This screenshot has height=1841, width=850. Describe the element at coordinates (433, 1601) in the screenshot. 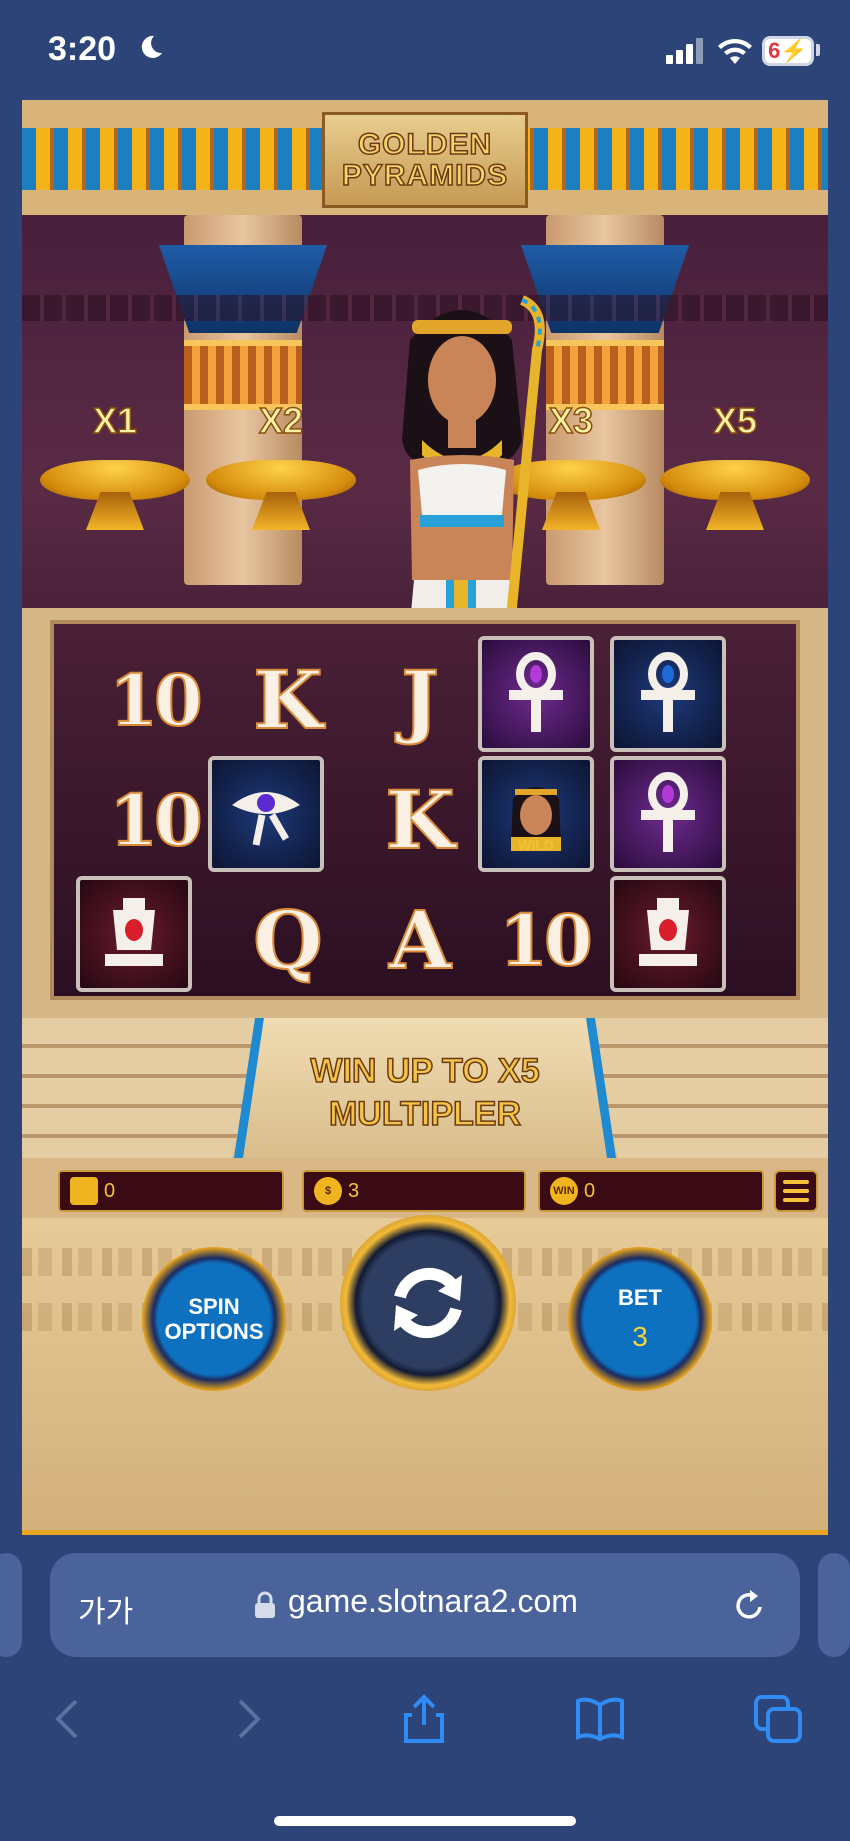

I see `url-text: game.slotnara2.com` at that location.